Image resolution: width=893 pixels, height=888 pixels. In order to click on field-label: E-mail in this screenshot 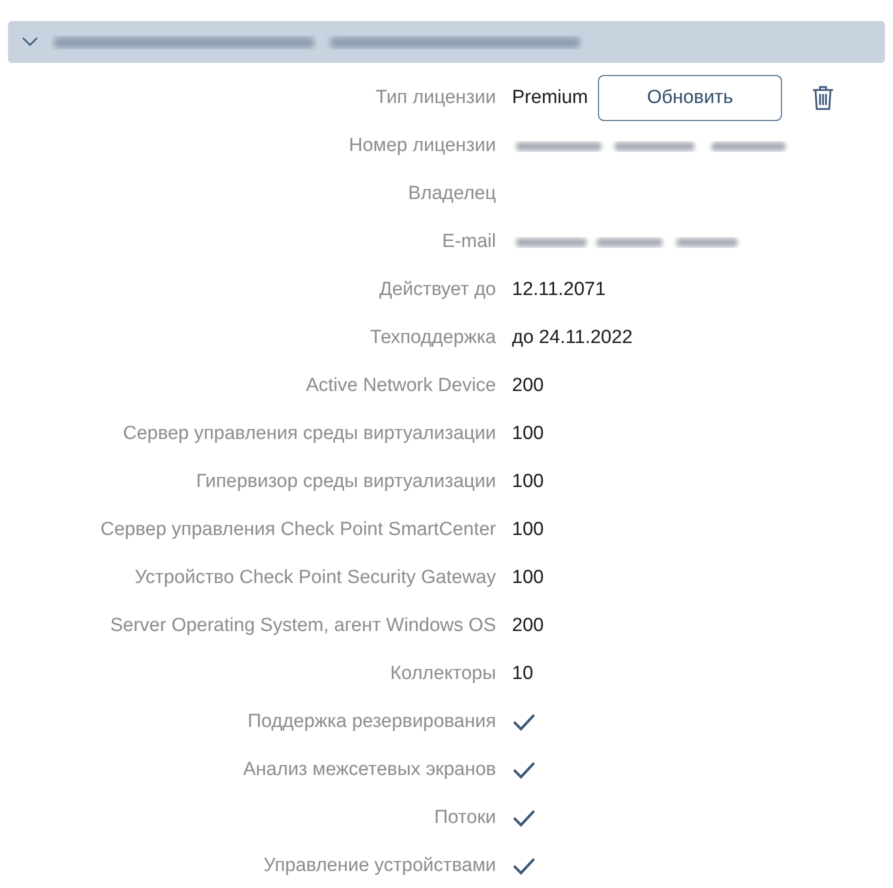, I will do `click(469, 242)`.